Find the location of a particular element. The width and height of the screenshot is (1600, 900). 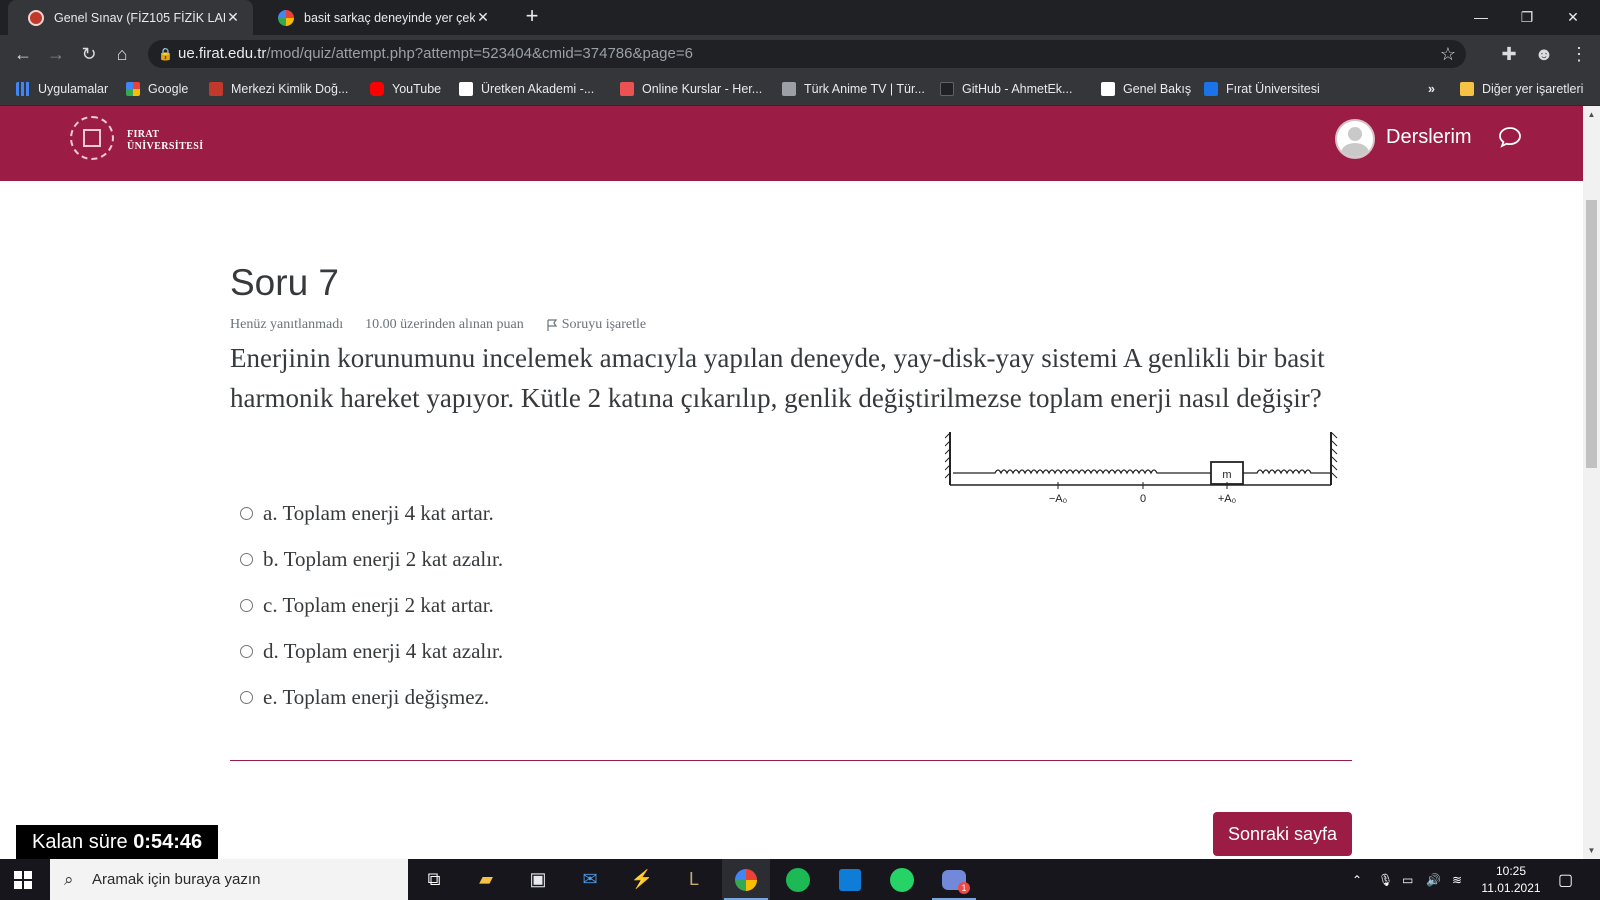

flag-question-button: Soruyu işaretle is located at coordinates (596, 325).